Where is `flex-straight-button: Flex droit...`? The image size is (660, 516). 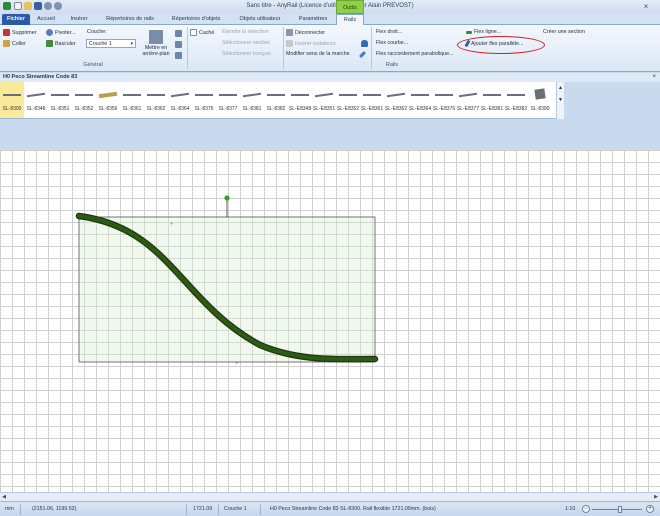
flex-straight-button: Flex droit... is located at coordinates (389, 32).